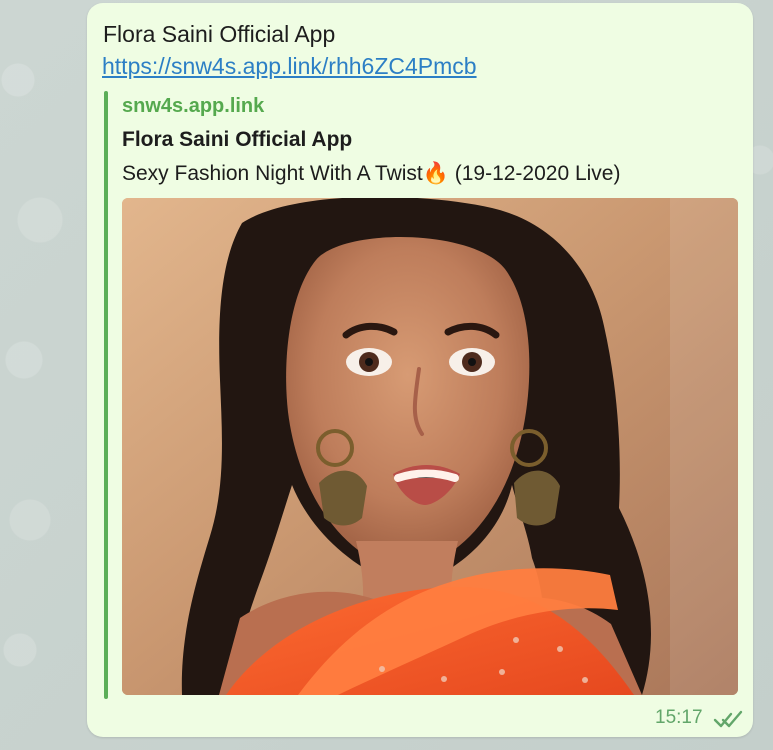  What do you see at coordinates (219, 34) in the screenshot?
I see `message-text: Flora Saini Official App` at bounding box center [219, 34].